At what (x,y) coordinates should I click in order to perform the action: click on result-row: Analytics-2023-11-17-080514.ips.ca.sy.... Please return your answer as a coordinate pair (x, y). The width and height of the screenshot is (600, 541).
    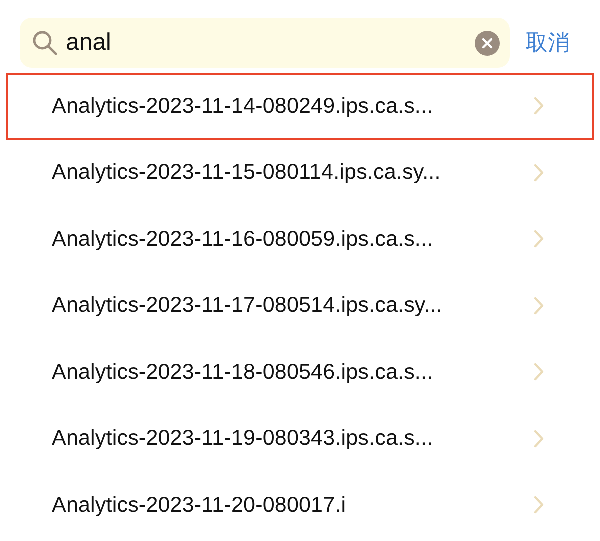
    Looking at the image, I should click on (300, 305).